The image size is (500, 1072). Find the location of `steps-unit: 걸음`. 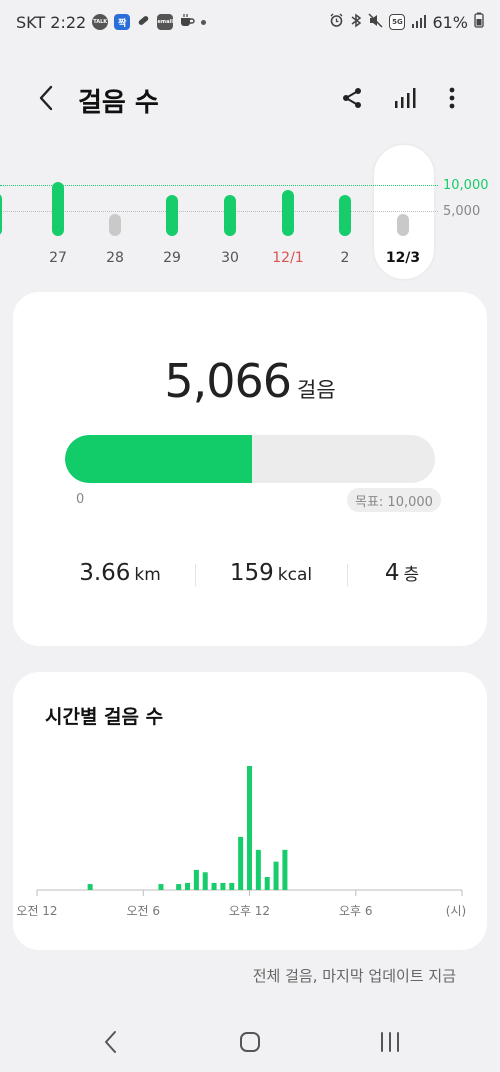

steps-unit: 걸음 is located at coordinates (316, 390).